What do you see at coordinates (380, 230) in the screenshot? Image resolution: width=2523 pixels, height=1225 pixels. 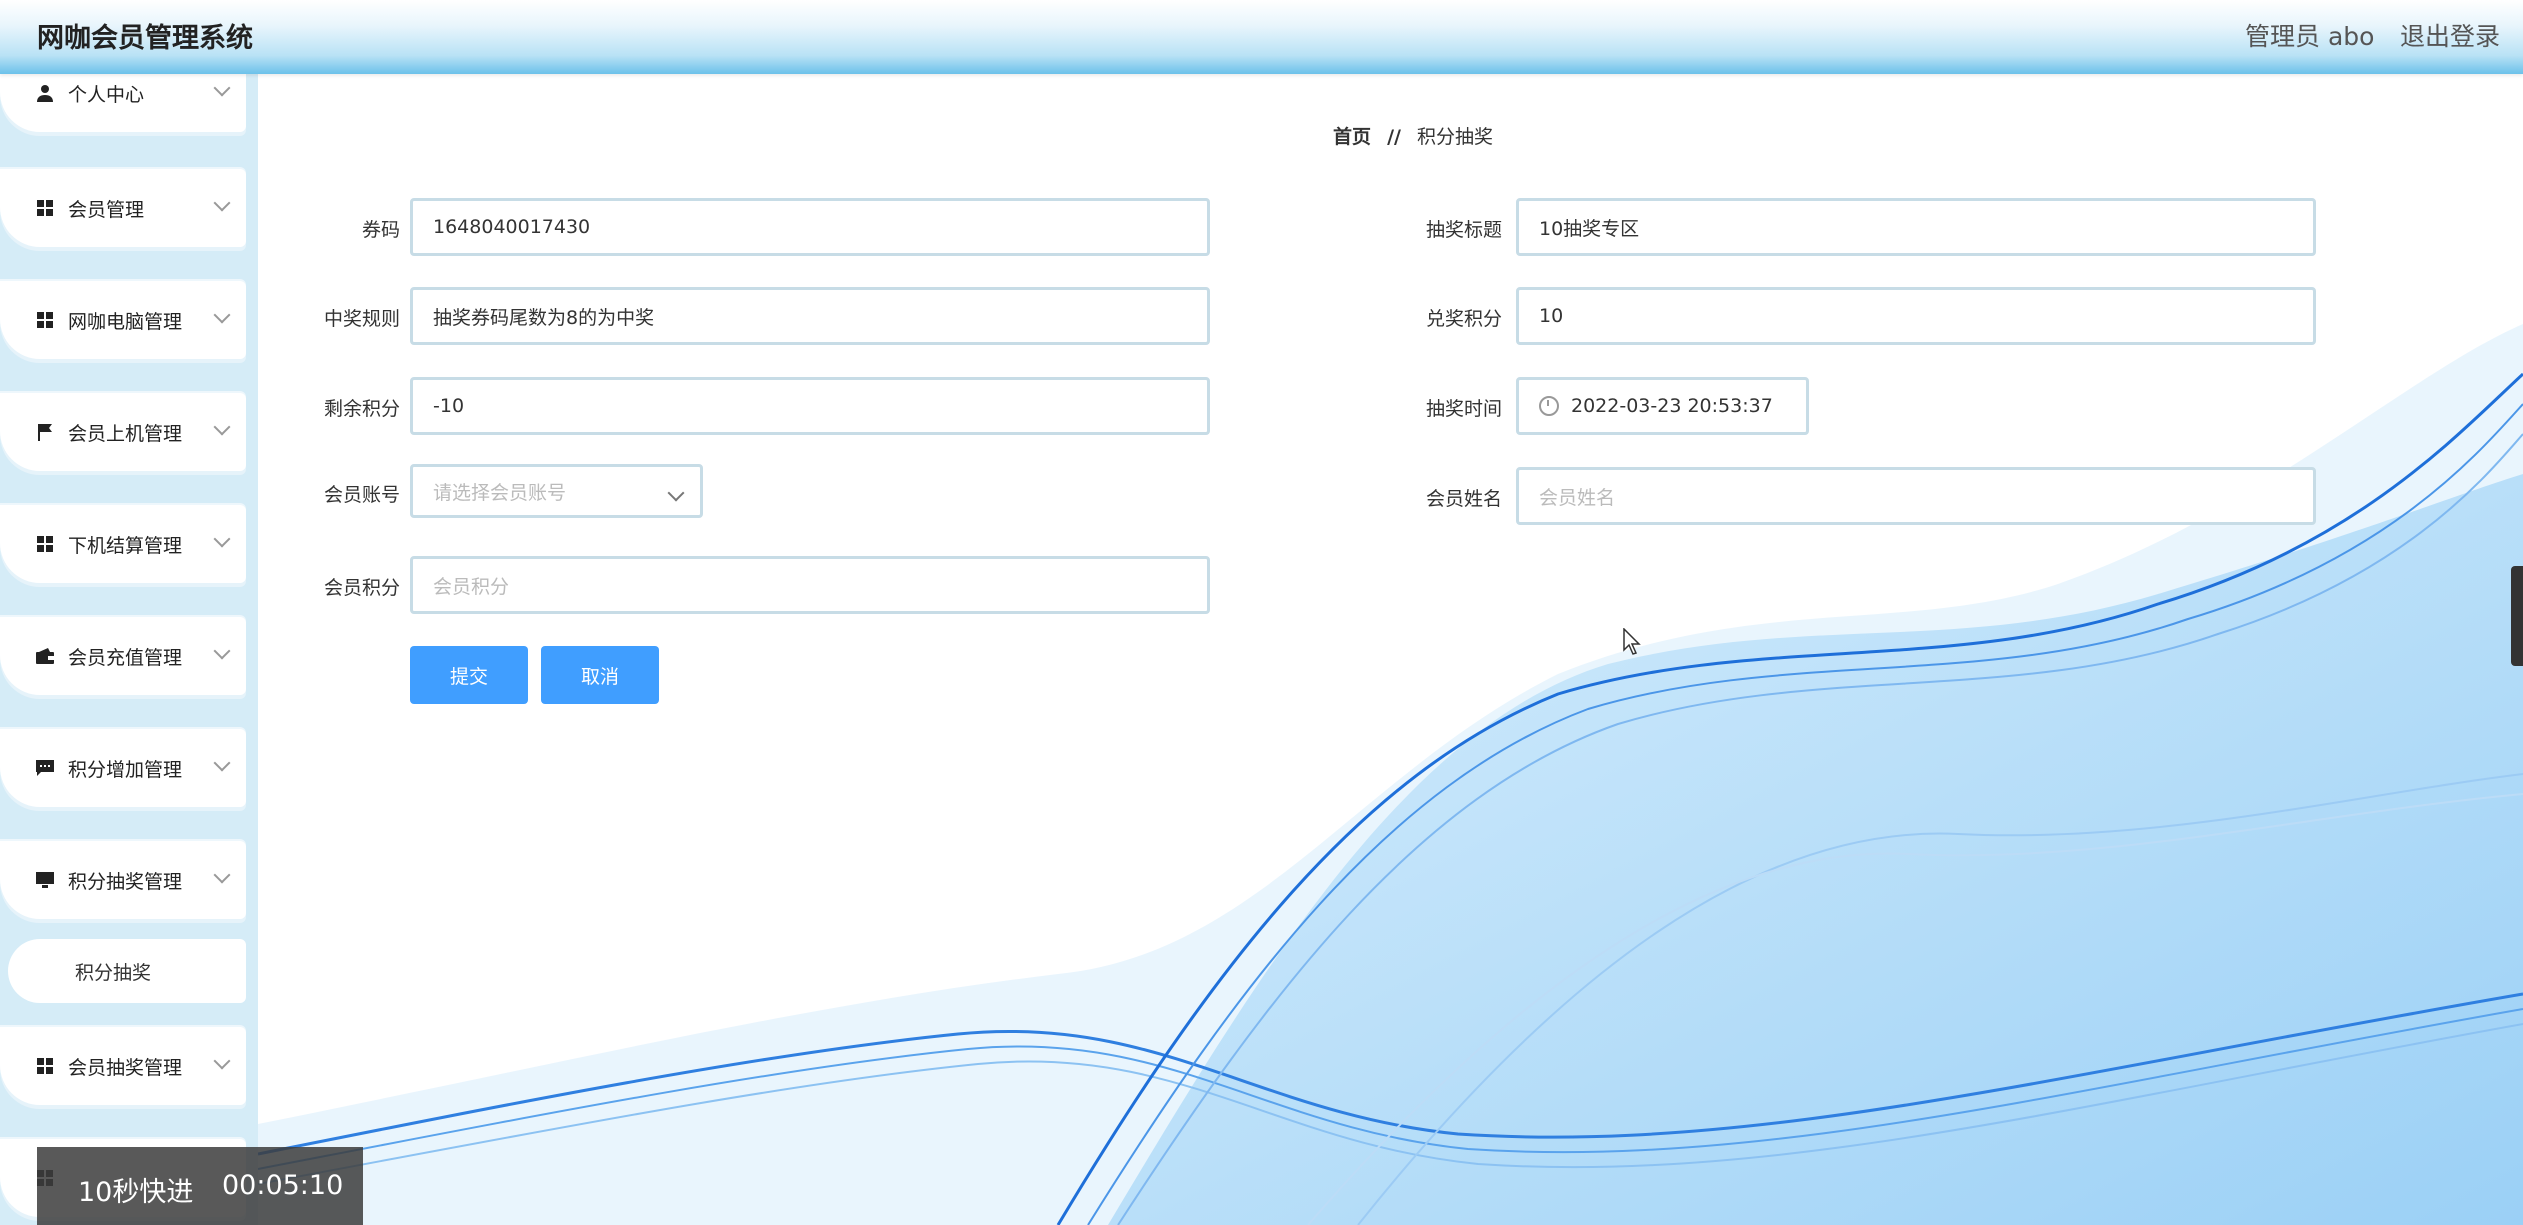 I see `coupon-label: 券码` at bounding box center [380, 230].